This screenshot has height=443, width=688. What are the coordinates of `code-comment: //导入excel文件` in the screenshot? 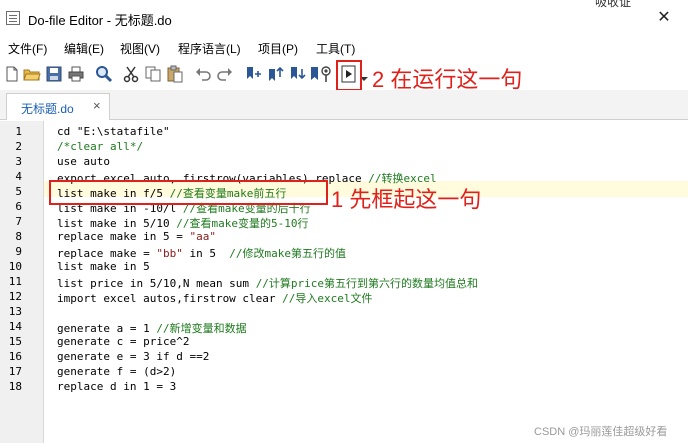 It's located at (327, 298).